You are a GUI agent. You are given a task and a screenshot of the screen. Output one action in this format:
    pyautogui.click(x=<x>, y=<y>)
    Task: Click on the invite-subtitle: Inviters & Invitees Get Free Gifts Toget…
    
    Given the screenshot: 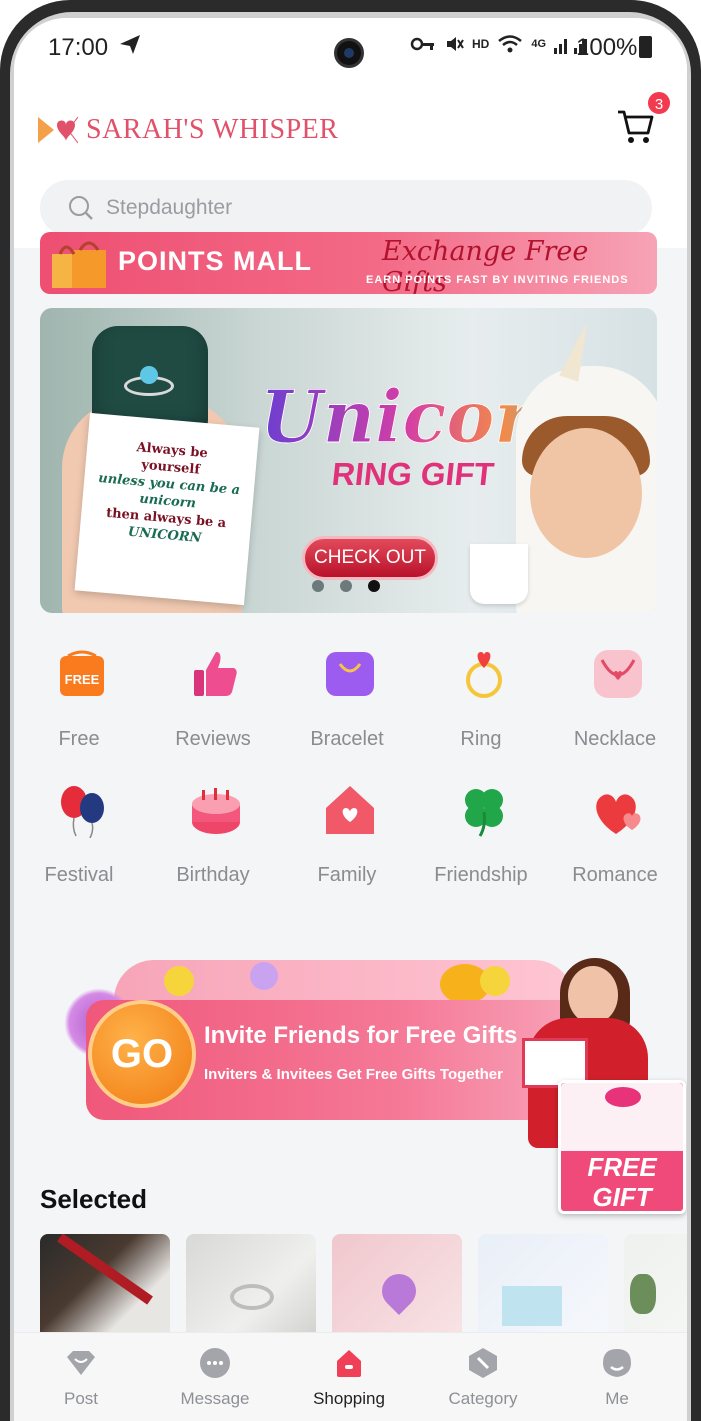 What is the action you would take?
    pyautogui.click(x=353, y=1074)
    